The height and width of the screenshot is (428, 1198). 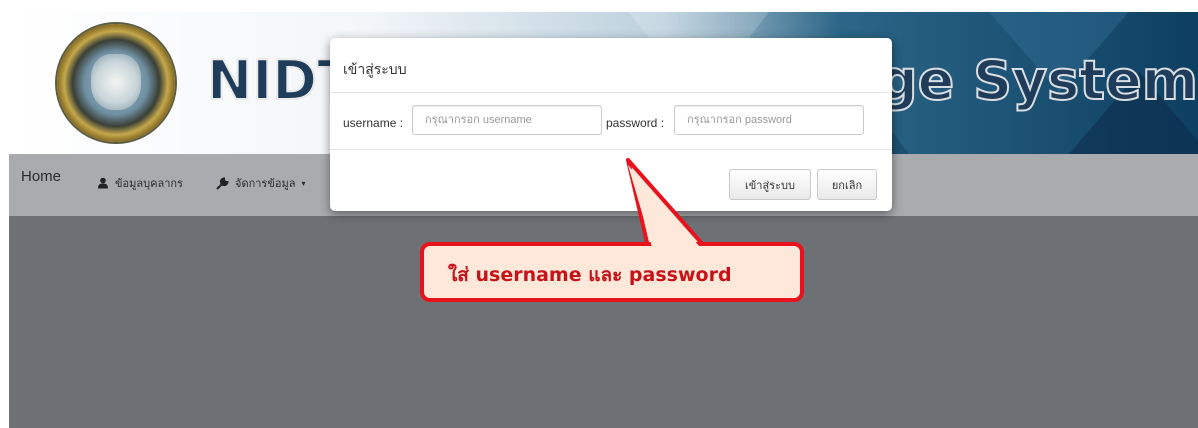 What do you see at coordinates (373, 123) in the screenshot?
I see `username-label: username :` at bounding box center [373, 123].